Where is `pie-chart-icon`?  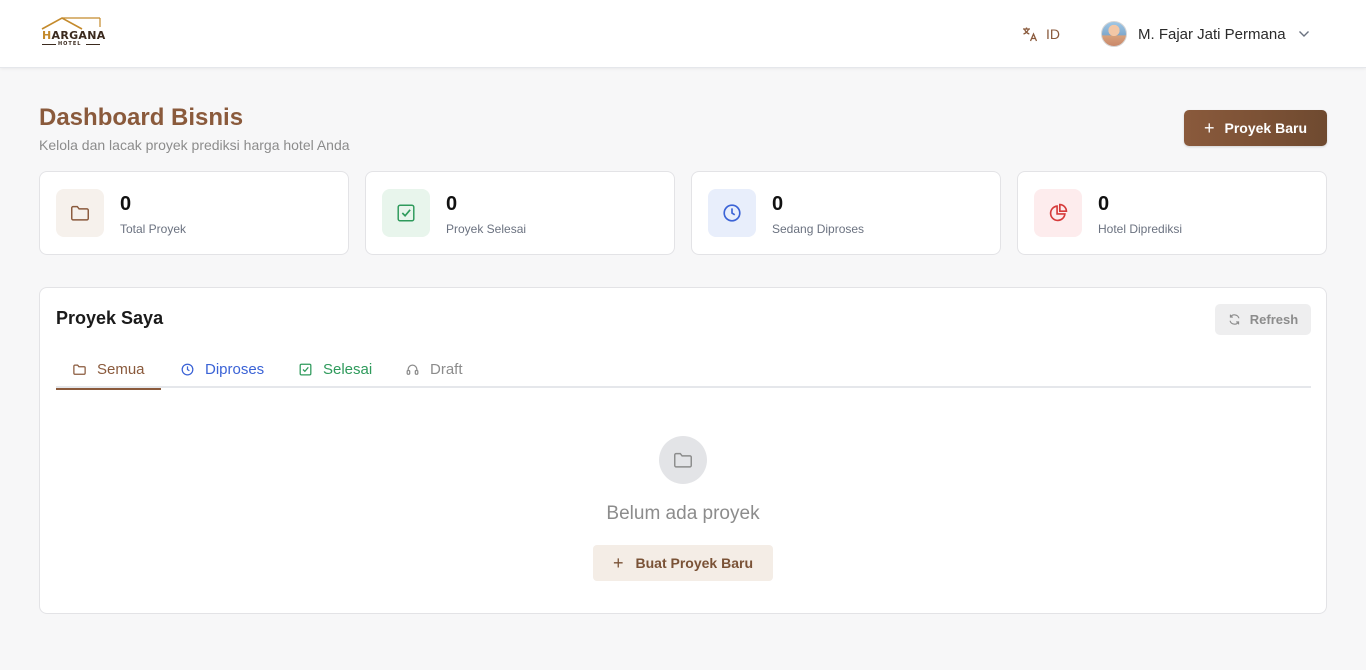 pie-chart-icon is located at coordinates (1058, 212).